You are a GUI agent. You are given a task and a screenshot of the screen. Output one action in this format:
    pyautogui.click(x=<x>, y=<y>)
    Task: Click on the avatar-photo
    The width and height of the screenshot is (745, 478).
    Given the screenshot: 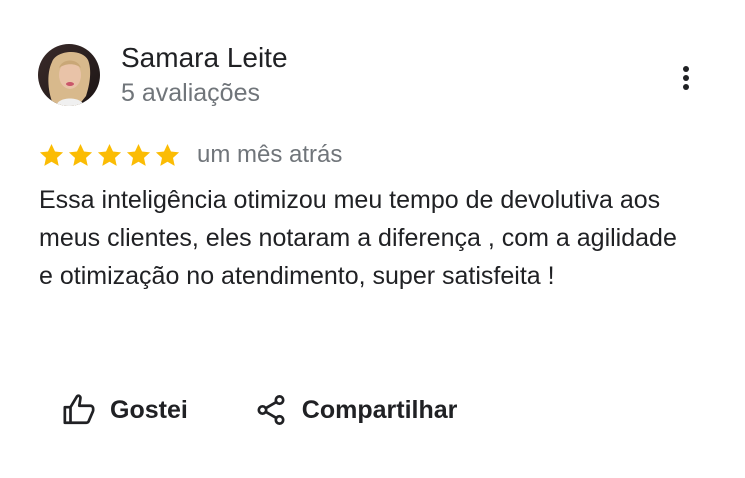 What is the action you would take?
    pyautogui.click(x=69, y=75)
    